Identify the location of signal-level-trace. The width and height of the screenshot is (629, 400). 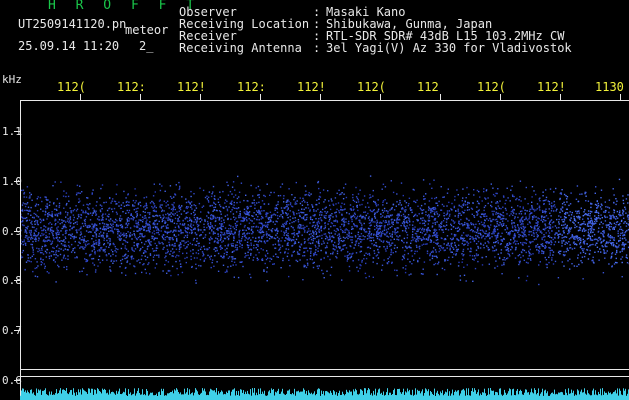
(324, 394).